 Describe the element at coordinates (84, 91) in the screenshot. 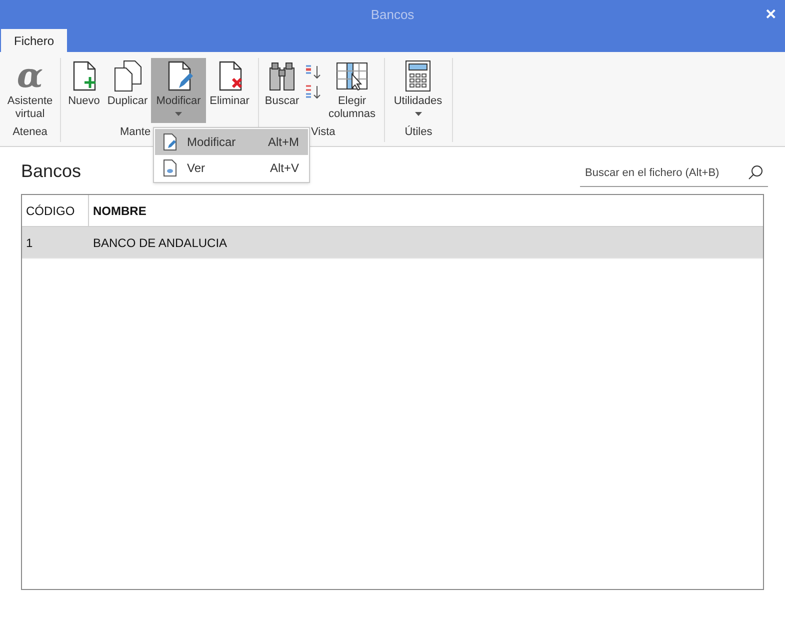

I see `ribbon-button: Nuevo` at that location.